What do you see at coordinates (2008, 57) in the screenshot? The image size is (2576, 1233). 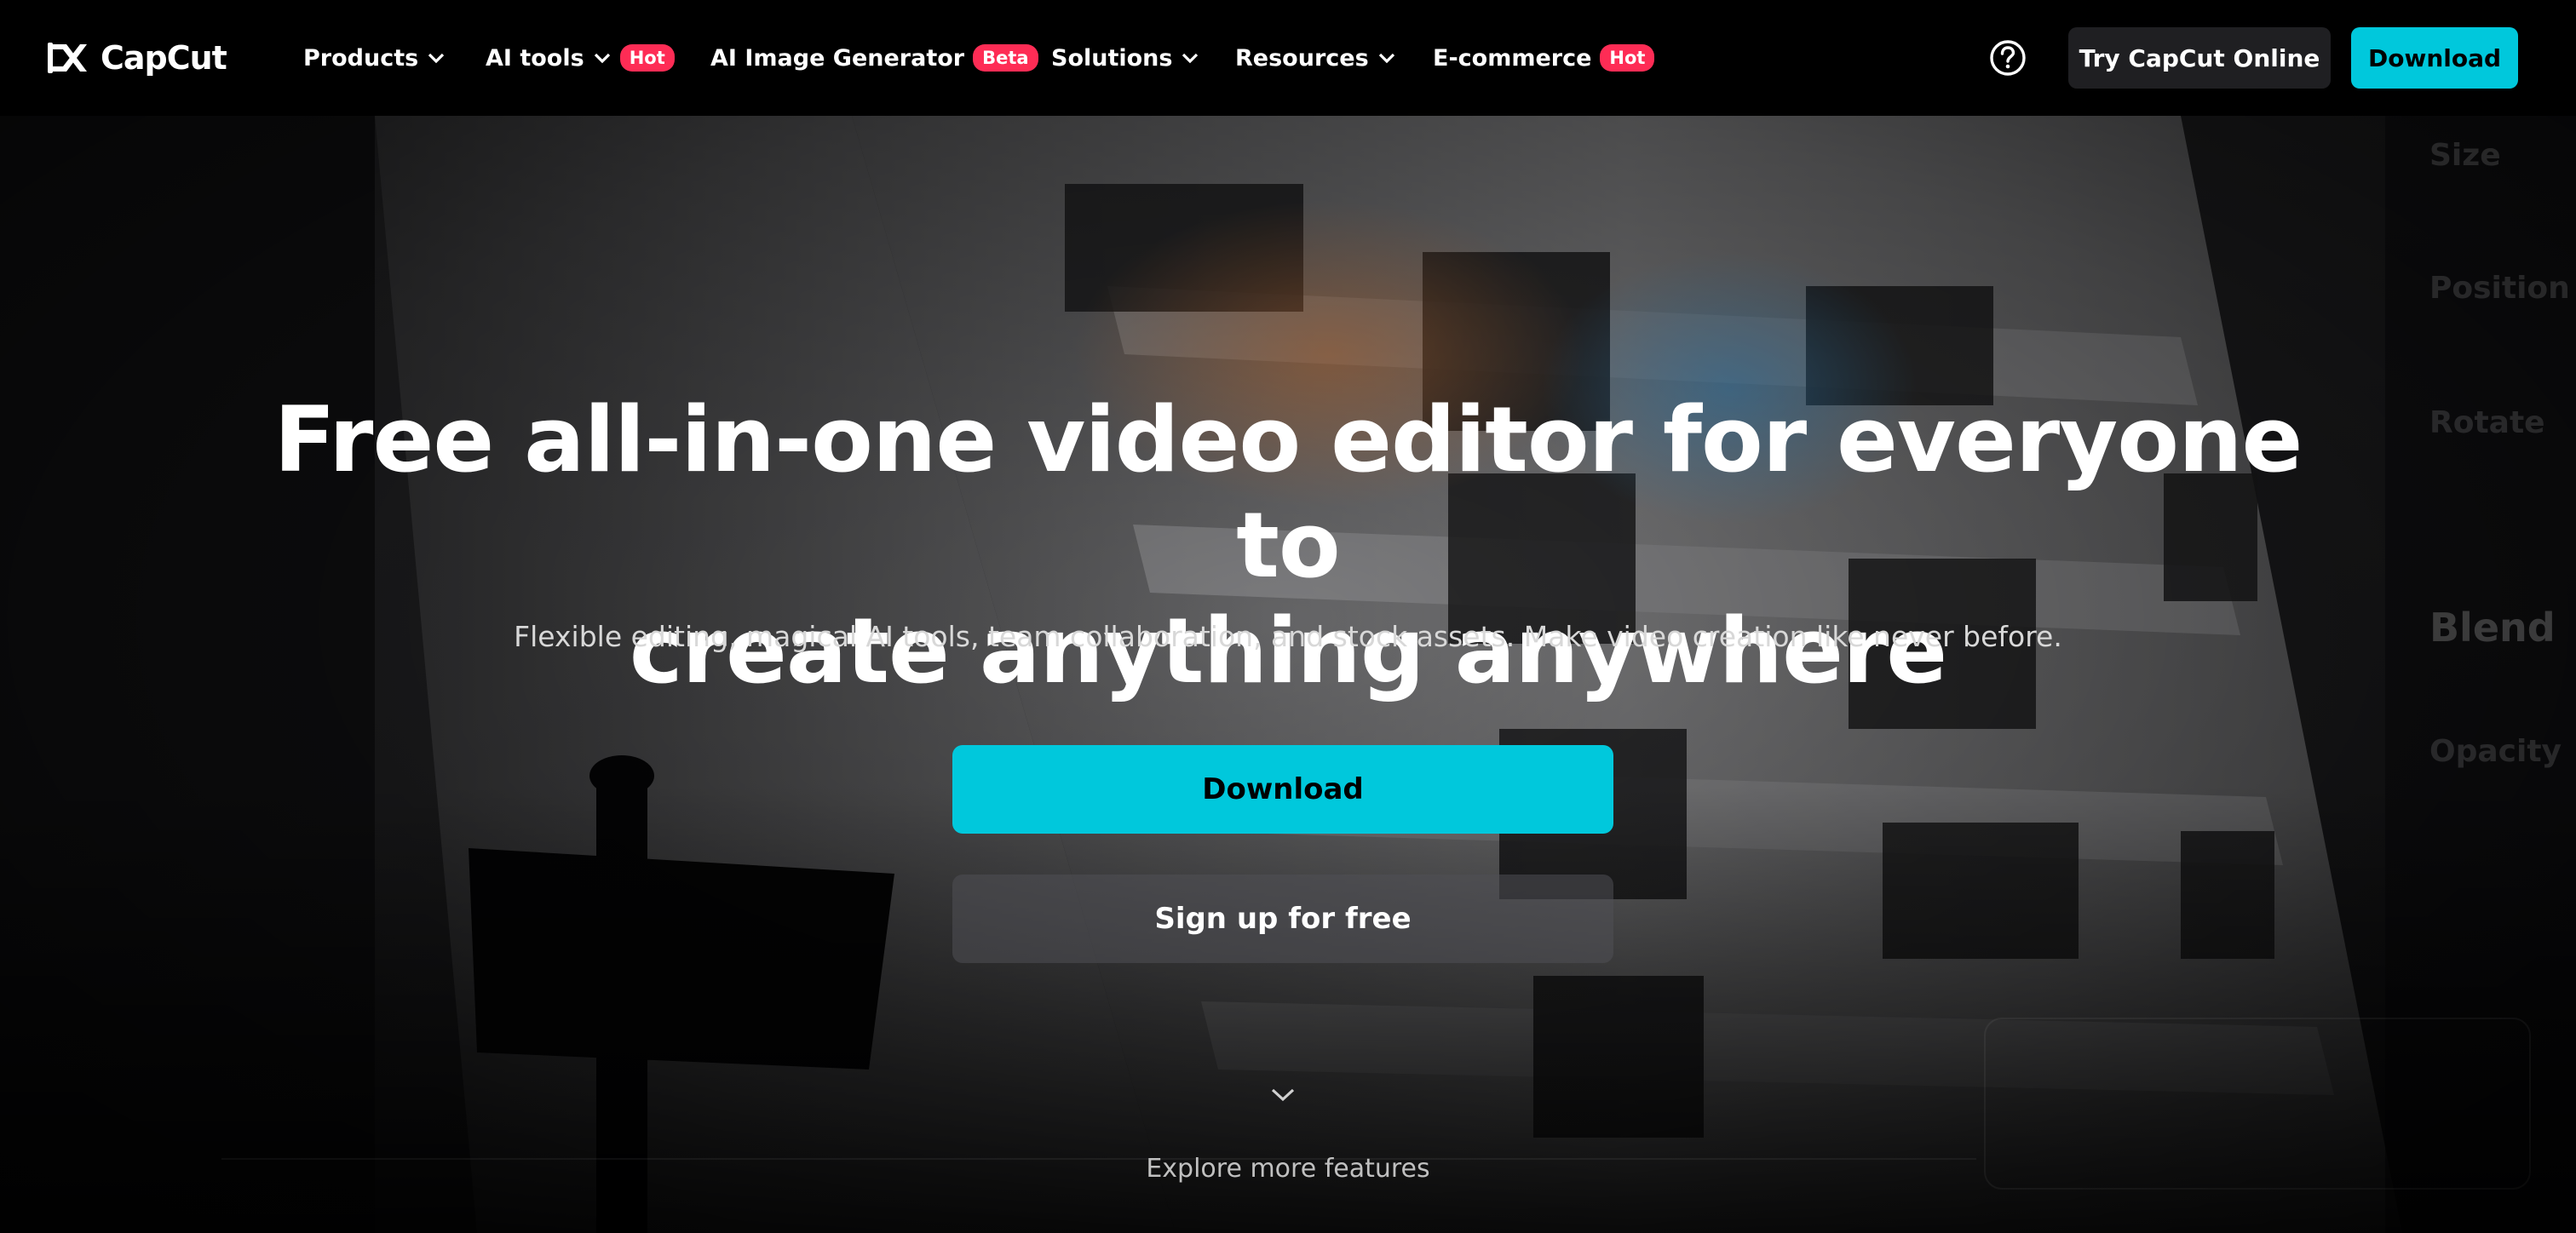 I see `help-icon` at bounding box center [2008, 57].